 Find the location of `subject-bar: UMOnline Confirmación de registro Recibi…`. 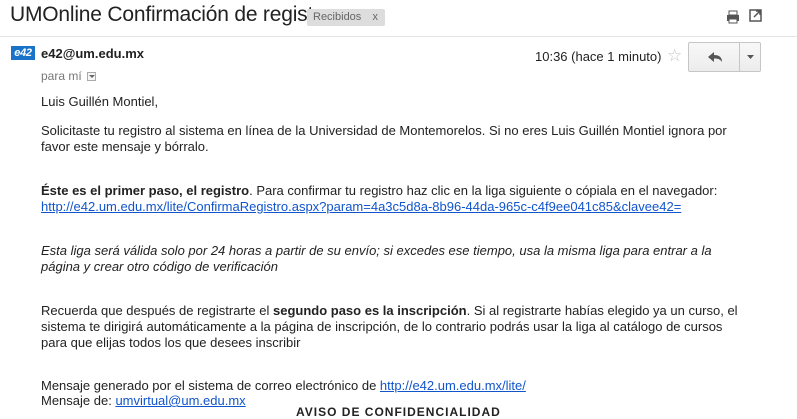

subject-bar: UMOnline Confirmación de registro Recibi… is located at coordinates (398, 18).